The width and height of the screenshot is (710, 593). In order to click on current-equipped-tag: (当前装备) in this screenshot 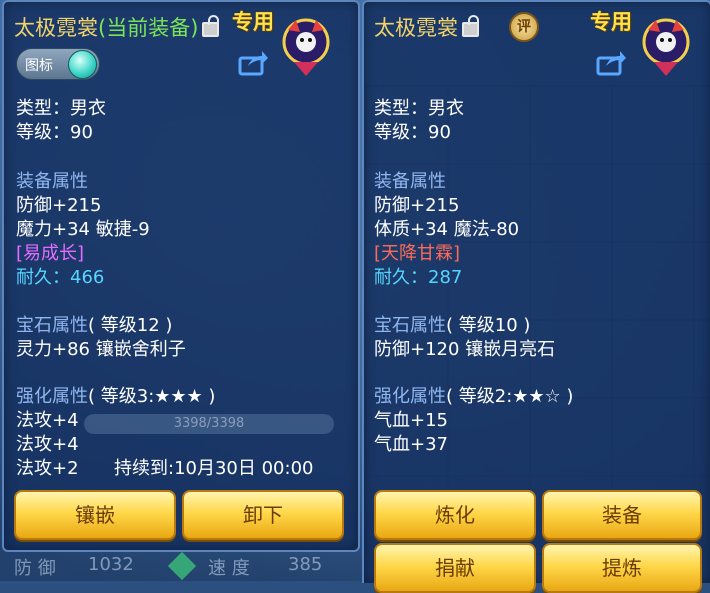, I will do `click(148, 28)`.